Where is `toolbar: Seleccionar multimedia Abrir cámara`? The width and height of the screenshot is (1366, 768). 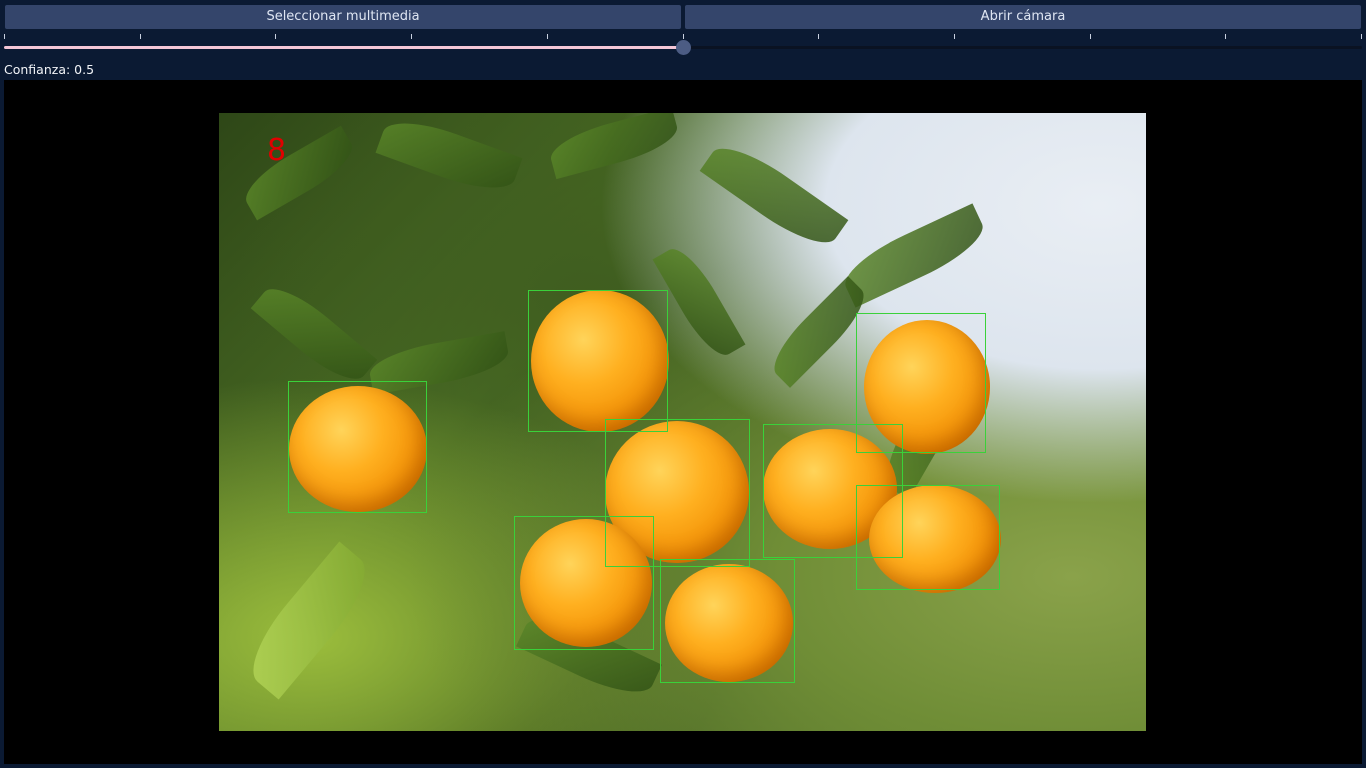 toolbar: Seleccionar multimedia Abrir cámara is located at coordinates (683, 16).